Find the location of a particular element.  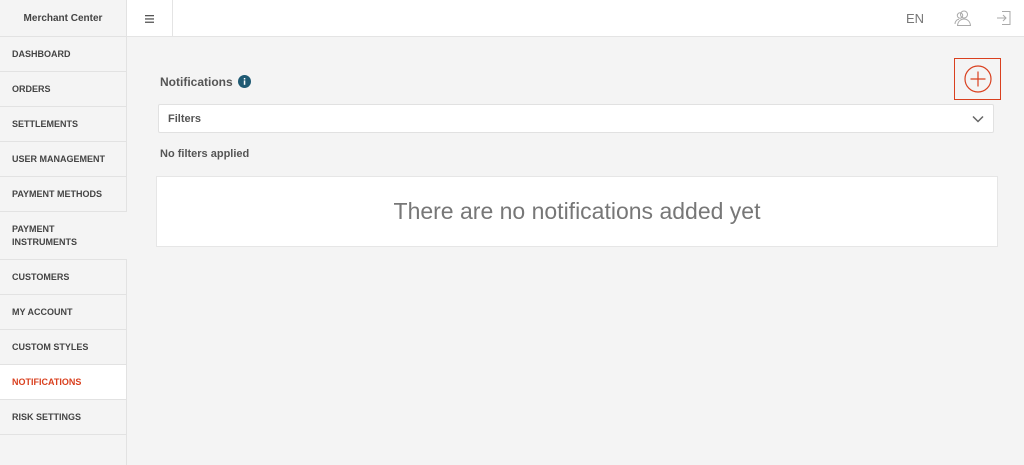

sidebar-item-payment-instruments: PAYMENT INSTRUMENTS is located at coordinates (63, 236).